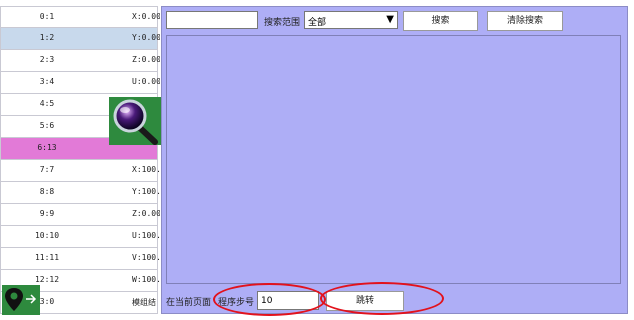 The image size is (634, 320). What do you see at coordinates (317, 23) in the screenshot?
I see `search-scope-value: 全部` at bounding box center [317, 23].